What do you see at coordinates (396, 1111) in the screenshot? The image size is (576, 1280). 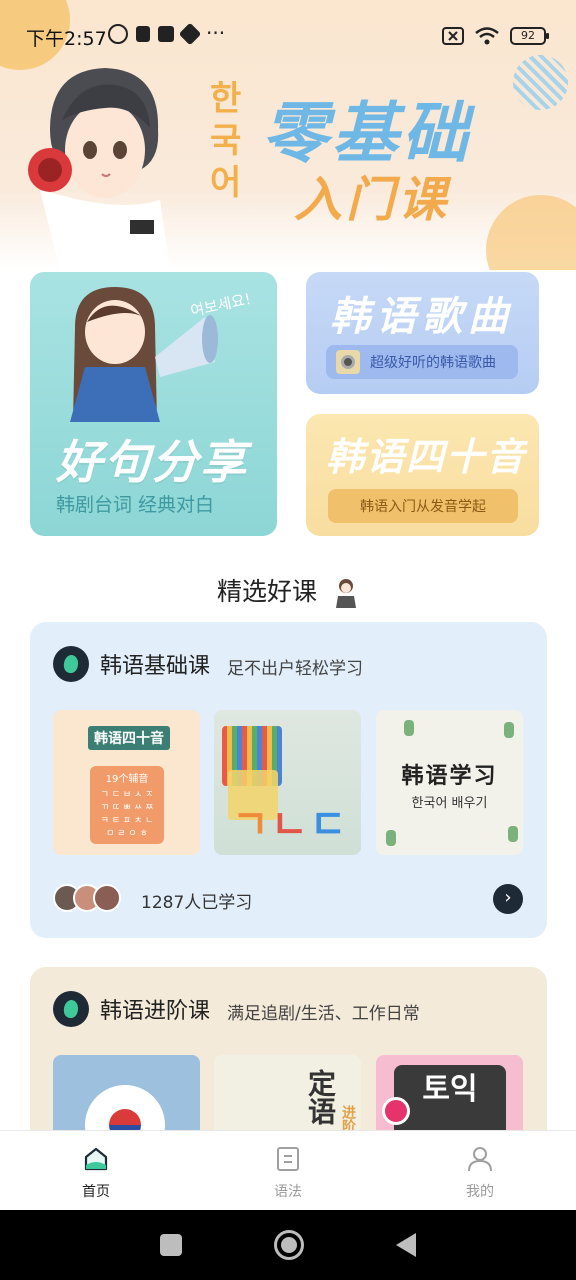 I see `play-icon` at bounding box center [396, 1111].